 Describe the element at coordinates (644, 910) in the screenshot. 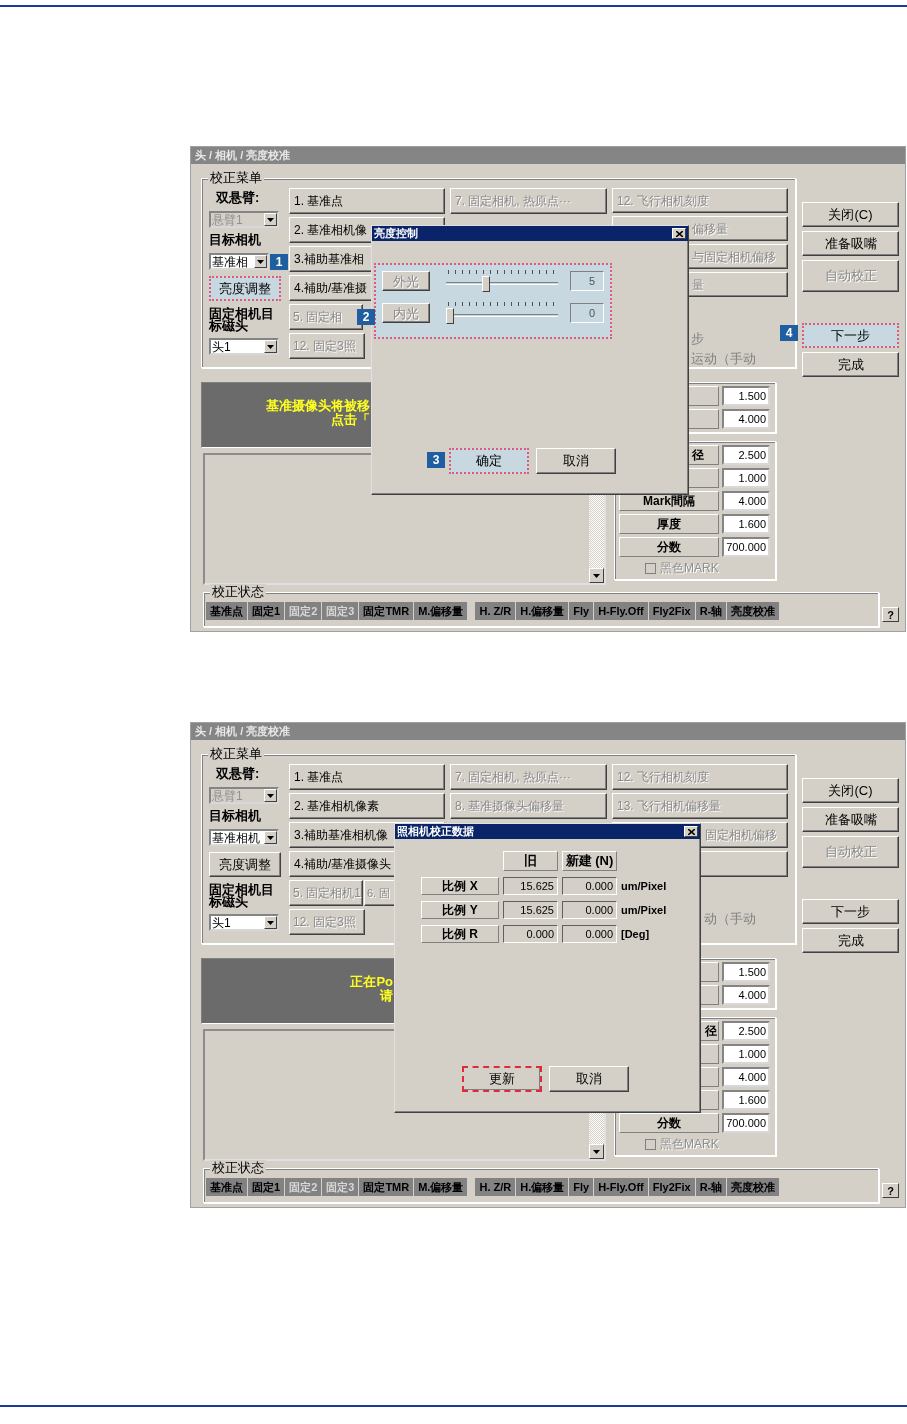

I see `unit-label: um/Pixel` at that location.